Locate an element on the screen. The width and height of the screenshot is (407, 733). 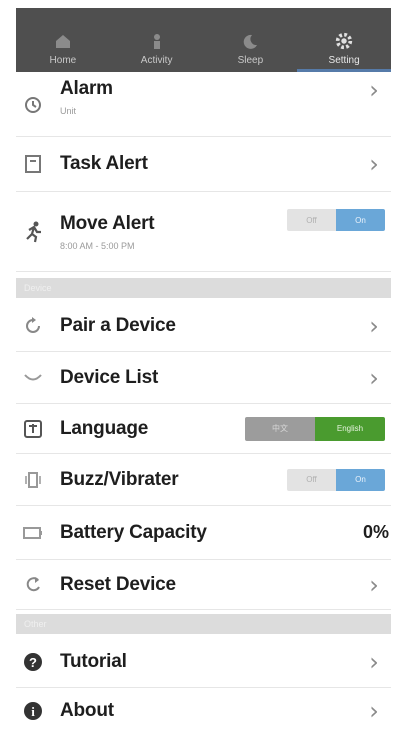
tab-setting: Setting is located at coordinates (344, 40).